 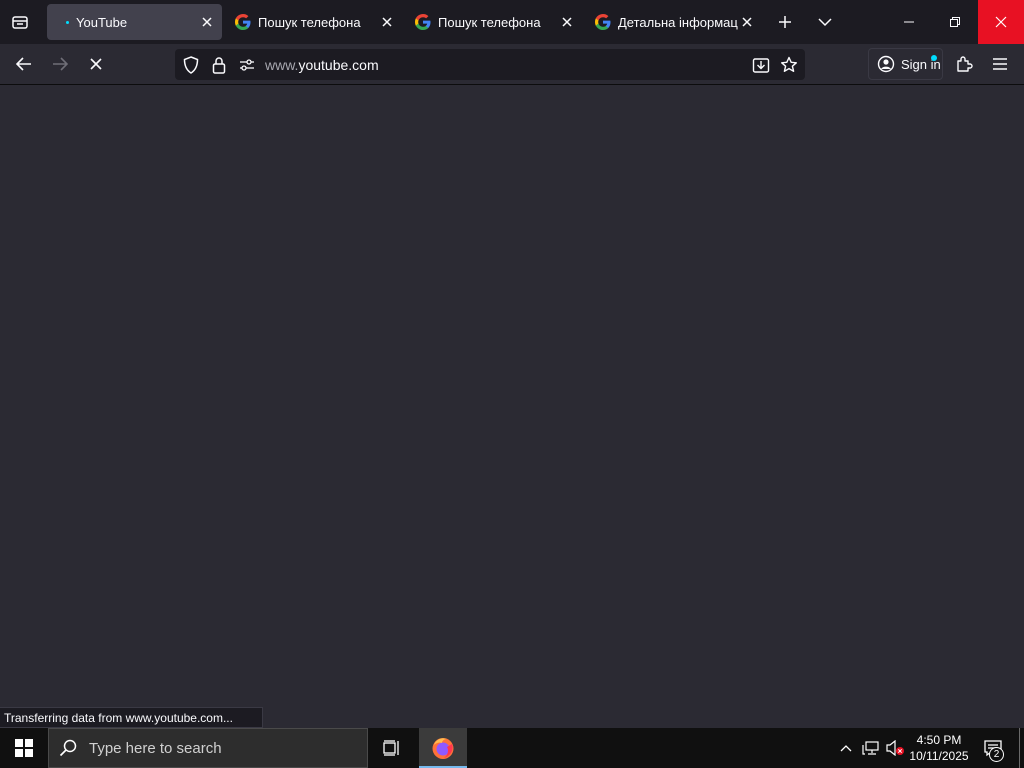 I want to click on chevron-up-icon, so click(x=846, y=748).